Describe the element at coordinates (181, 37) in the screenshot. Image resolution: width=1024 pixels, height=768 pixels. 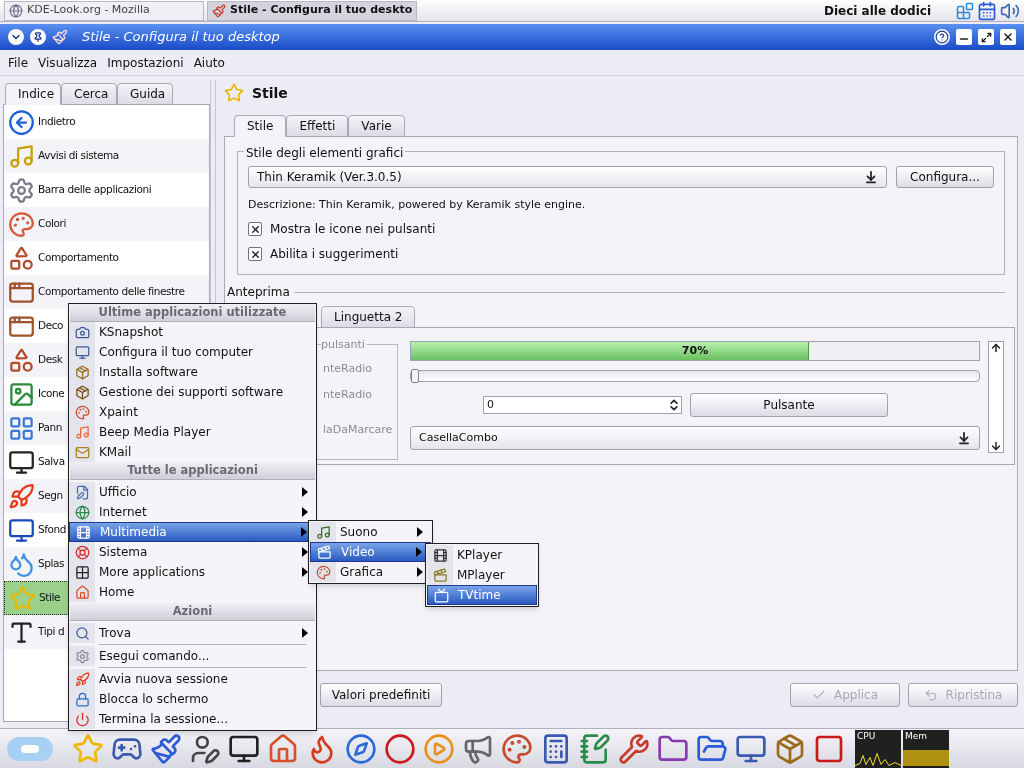
I see `window-title: Stile - Configura il tuo desktop` at that location.